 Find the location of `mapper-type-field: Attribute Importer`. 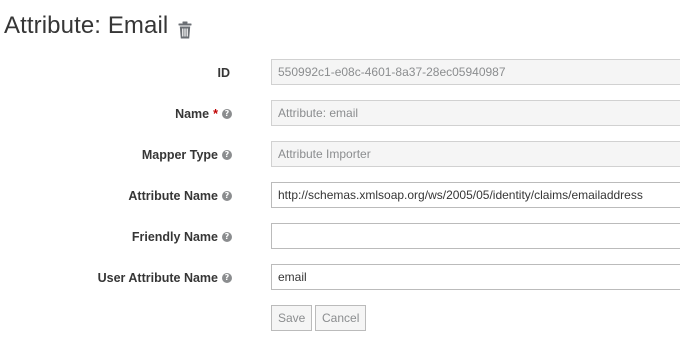

mapper-type-field: Attribute Importer is located at coordinates (475, 154).